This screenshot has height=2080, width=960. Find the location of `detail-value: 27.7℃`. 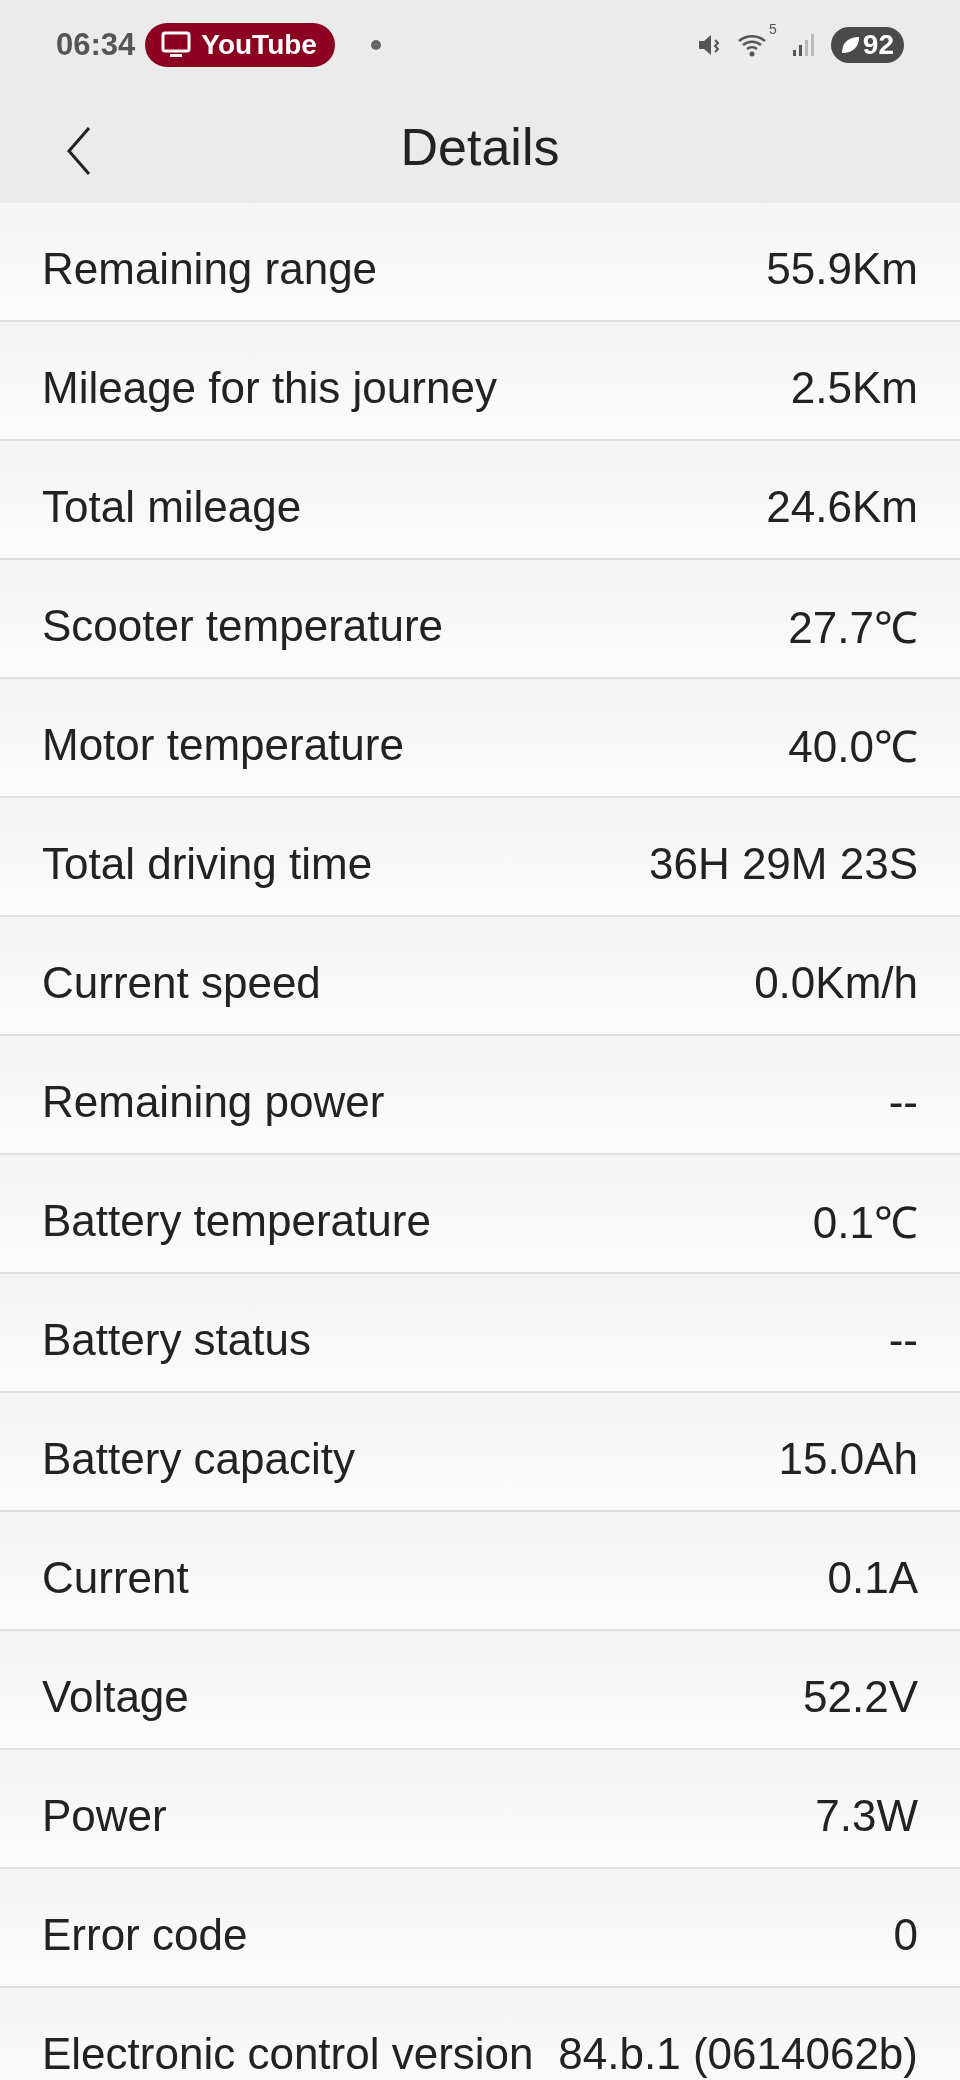

detail-value: 27.7℃ is located at coordinates (853, 627).